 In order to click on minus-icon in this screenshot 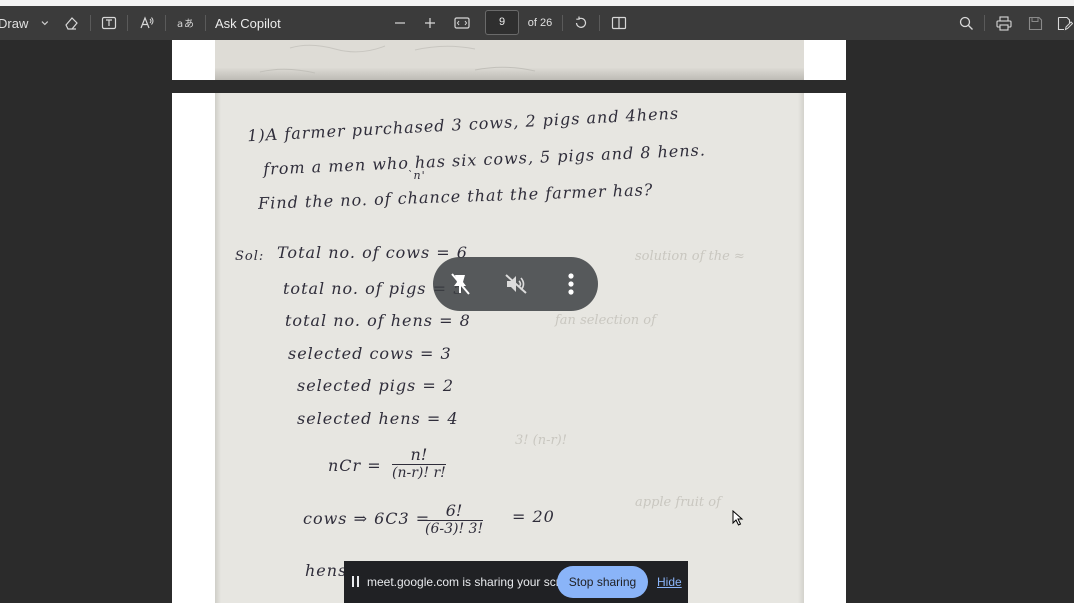, I will do `click(400, 23)`.